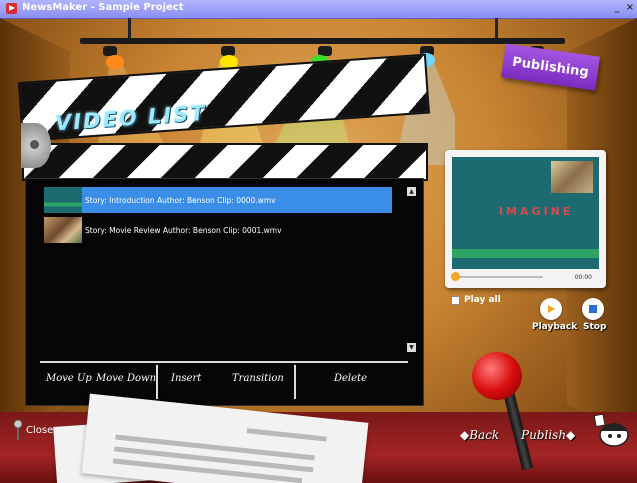 The width and height of the screenshot is (637, 483). What do you see at coordinates (225, 438) in the screenshot?
I see `paper-sheet` at bounding box center [225, 438].